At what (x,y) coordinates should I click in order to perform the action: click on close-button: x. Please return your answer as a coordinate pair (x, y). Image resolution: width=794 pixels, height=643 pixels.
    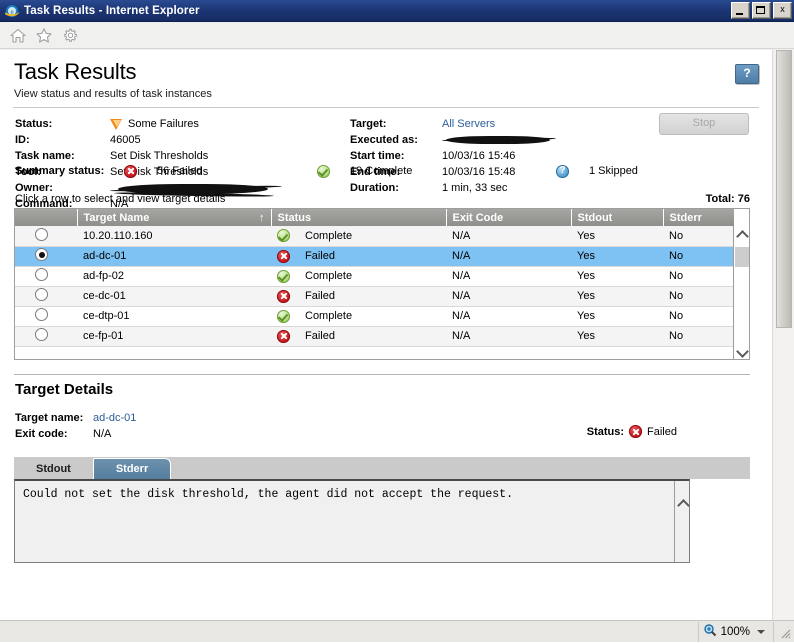
    Looking at the image, I should click on (782, 10).